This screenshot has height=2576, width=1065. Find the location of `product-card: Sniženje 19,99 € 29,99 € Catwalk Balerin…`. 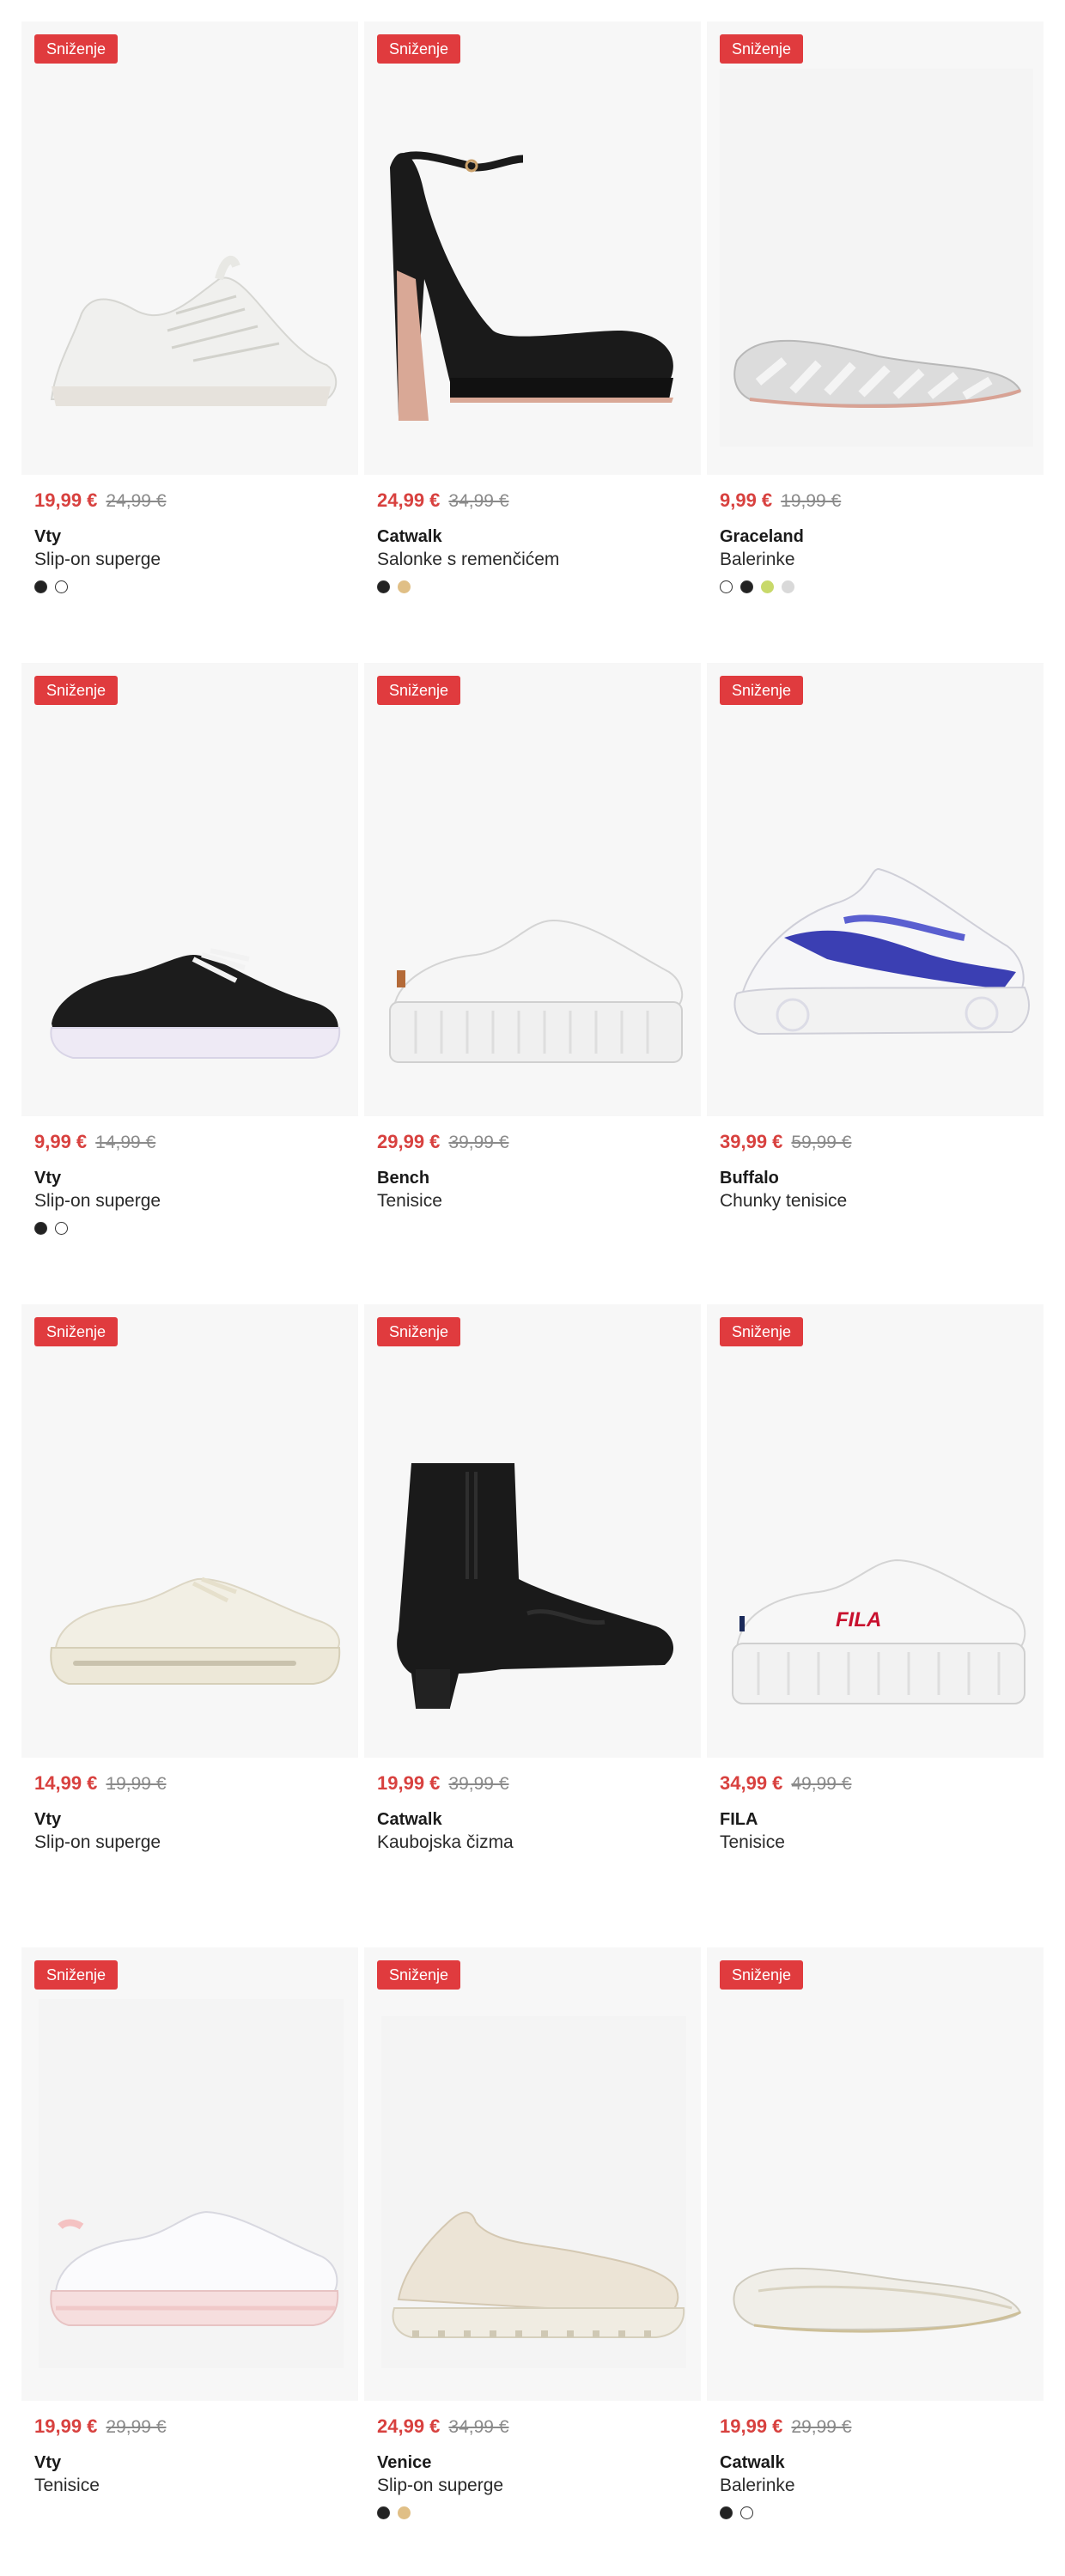

product-card: Sniženje 19,99 € 29,99 € Catwalk Balerin… is located at coordinates (875, 2234).